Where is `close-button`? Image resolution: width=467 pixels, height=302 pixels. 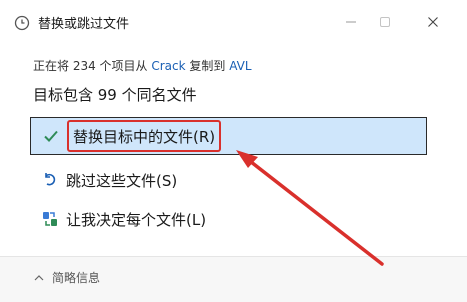 close-button is located at coordinates (433, 22).